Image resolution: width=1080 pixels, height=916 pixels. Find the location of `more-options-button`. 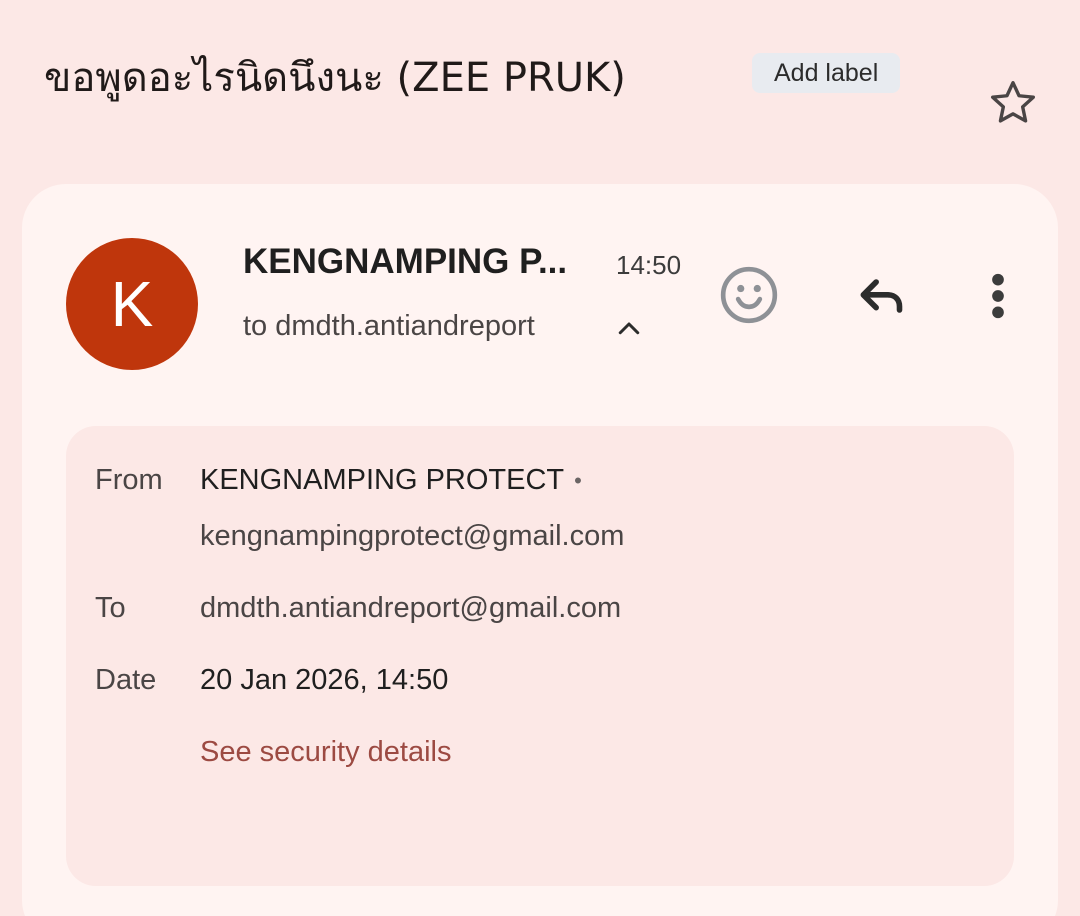

more-options-button is located at coordinates (998, 296).